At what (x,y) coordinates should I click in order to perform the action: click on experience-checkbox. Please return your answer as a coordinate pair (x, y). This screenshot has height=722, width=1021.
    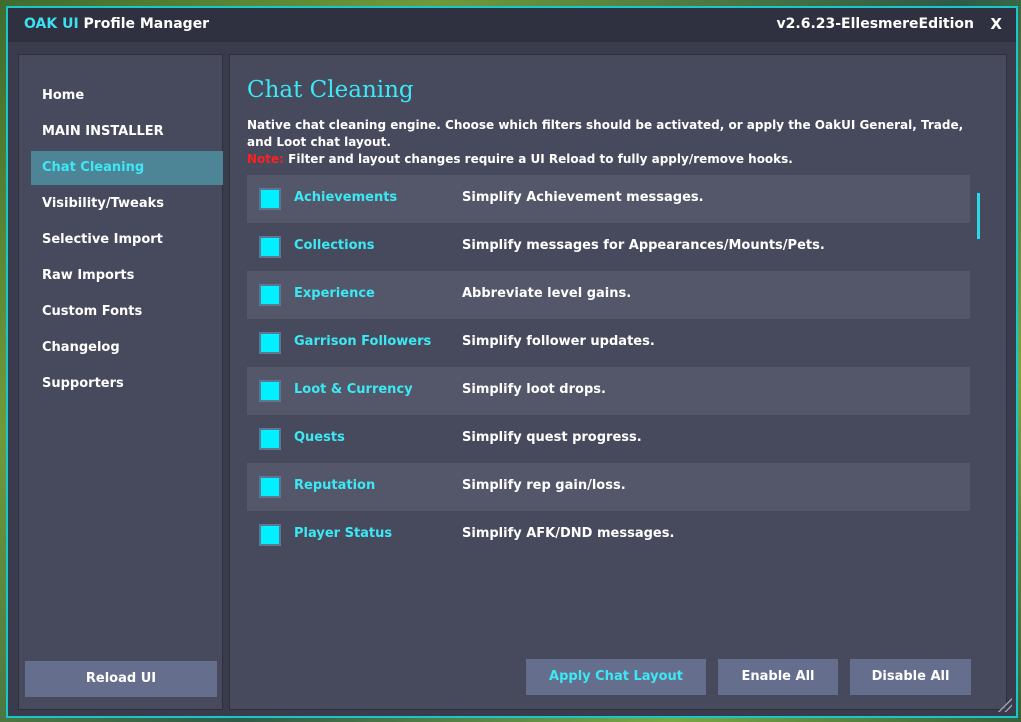
    Looking at the image, I should click on (270, 295).